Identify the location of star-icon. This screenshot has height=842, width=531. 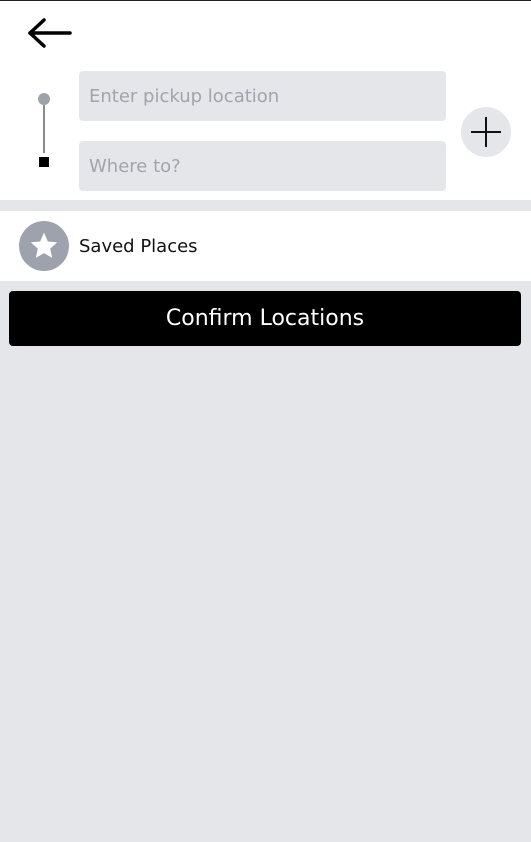
(44, 245).